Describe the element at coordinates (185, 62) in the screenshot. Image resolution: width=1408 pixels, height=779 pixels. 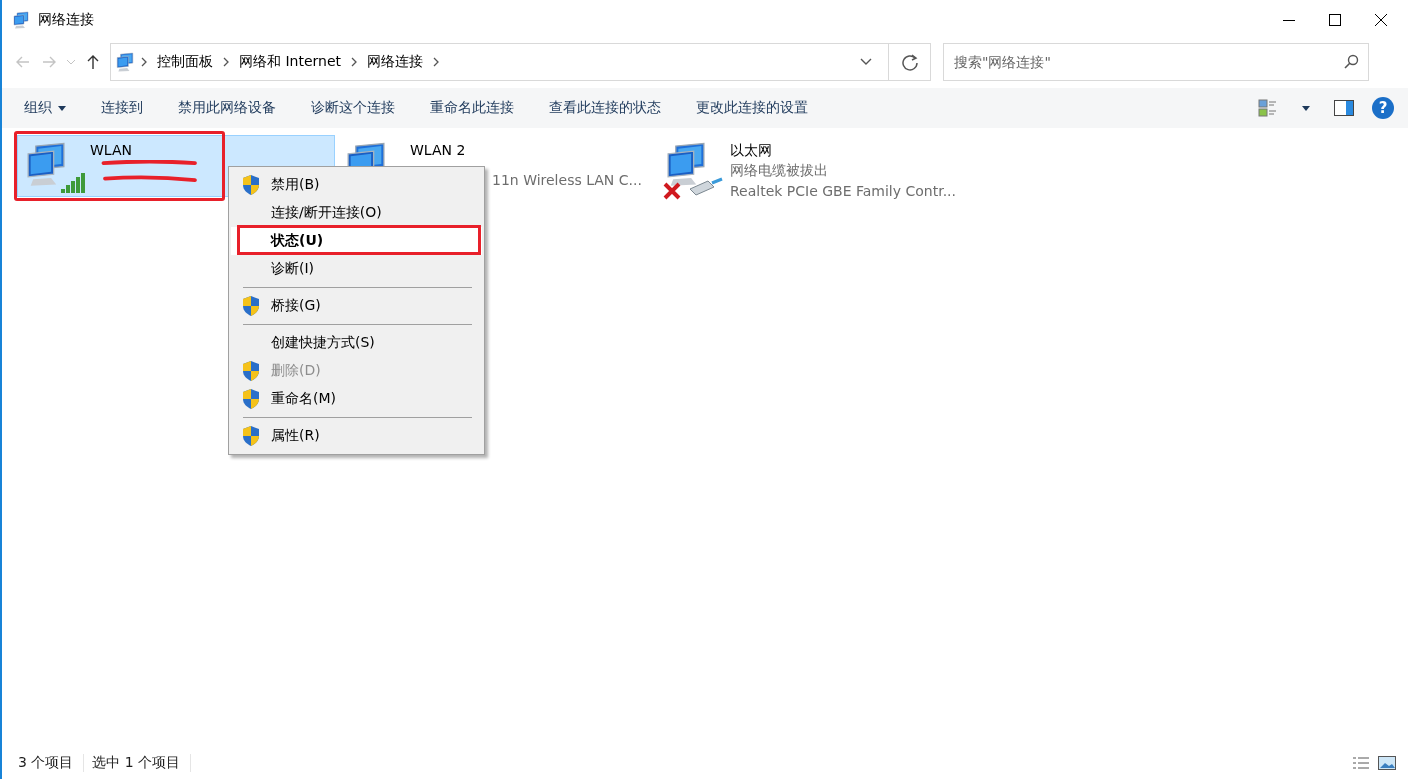
I see `breadcrumb: 控制面板` at that location.